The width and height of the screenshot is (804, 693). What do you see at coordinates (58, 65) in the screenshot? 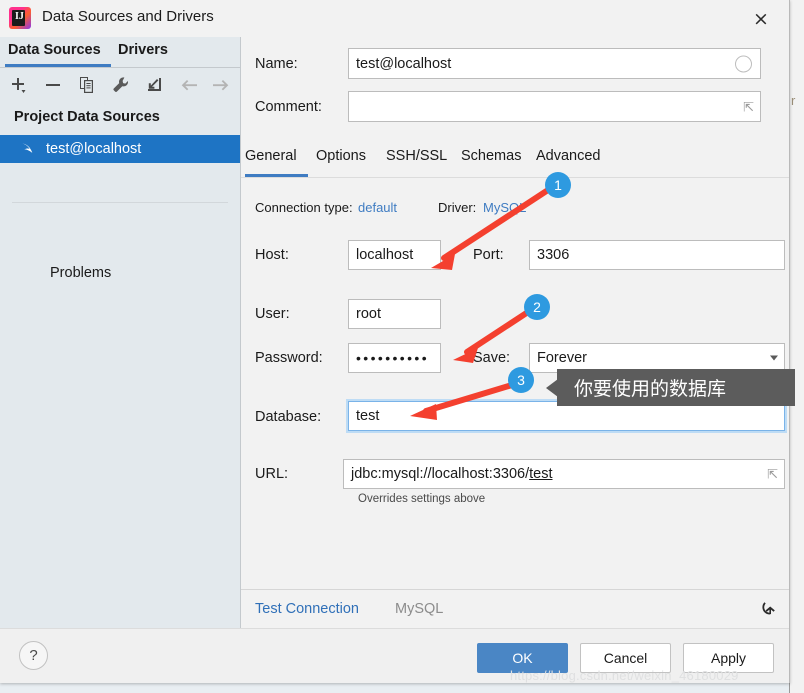
I see `sidebar-tab-indicator` at bounding box center [58, 65].